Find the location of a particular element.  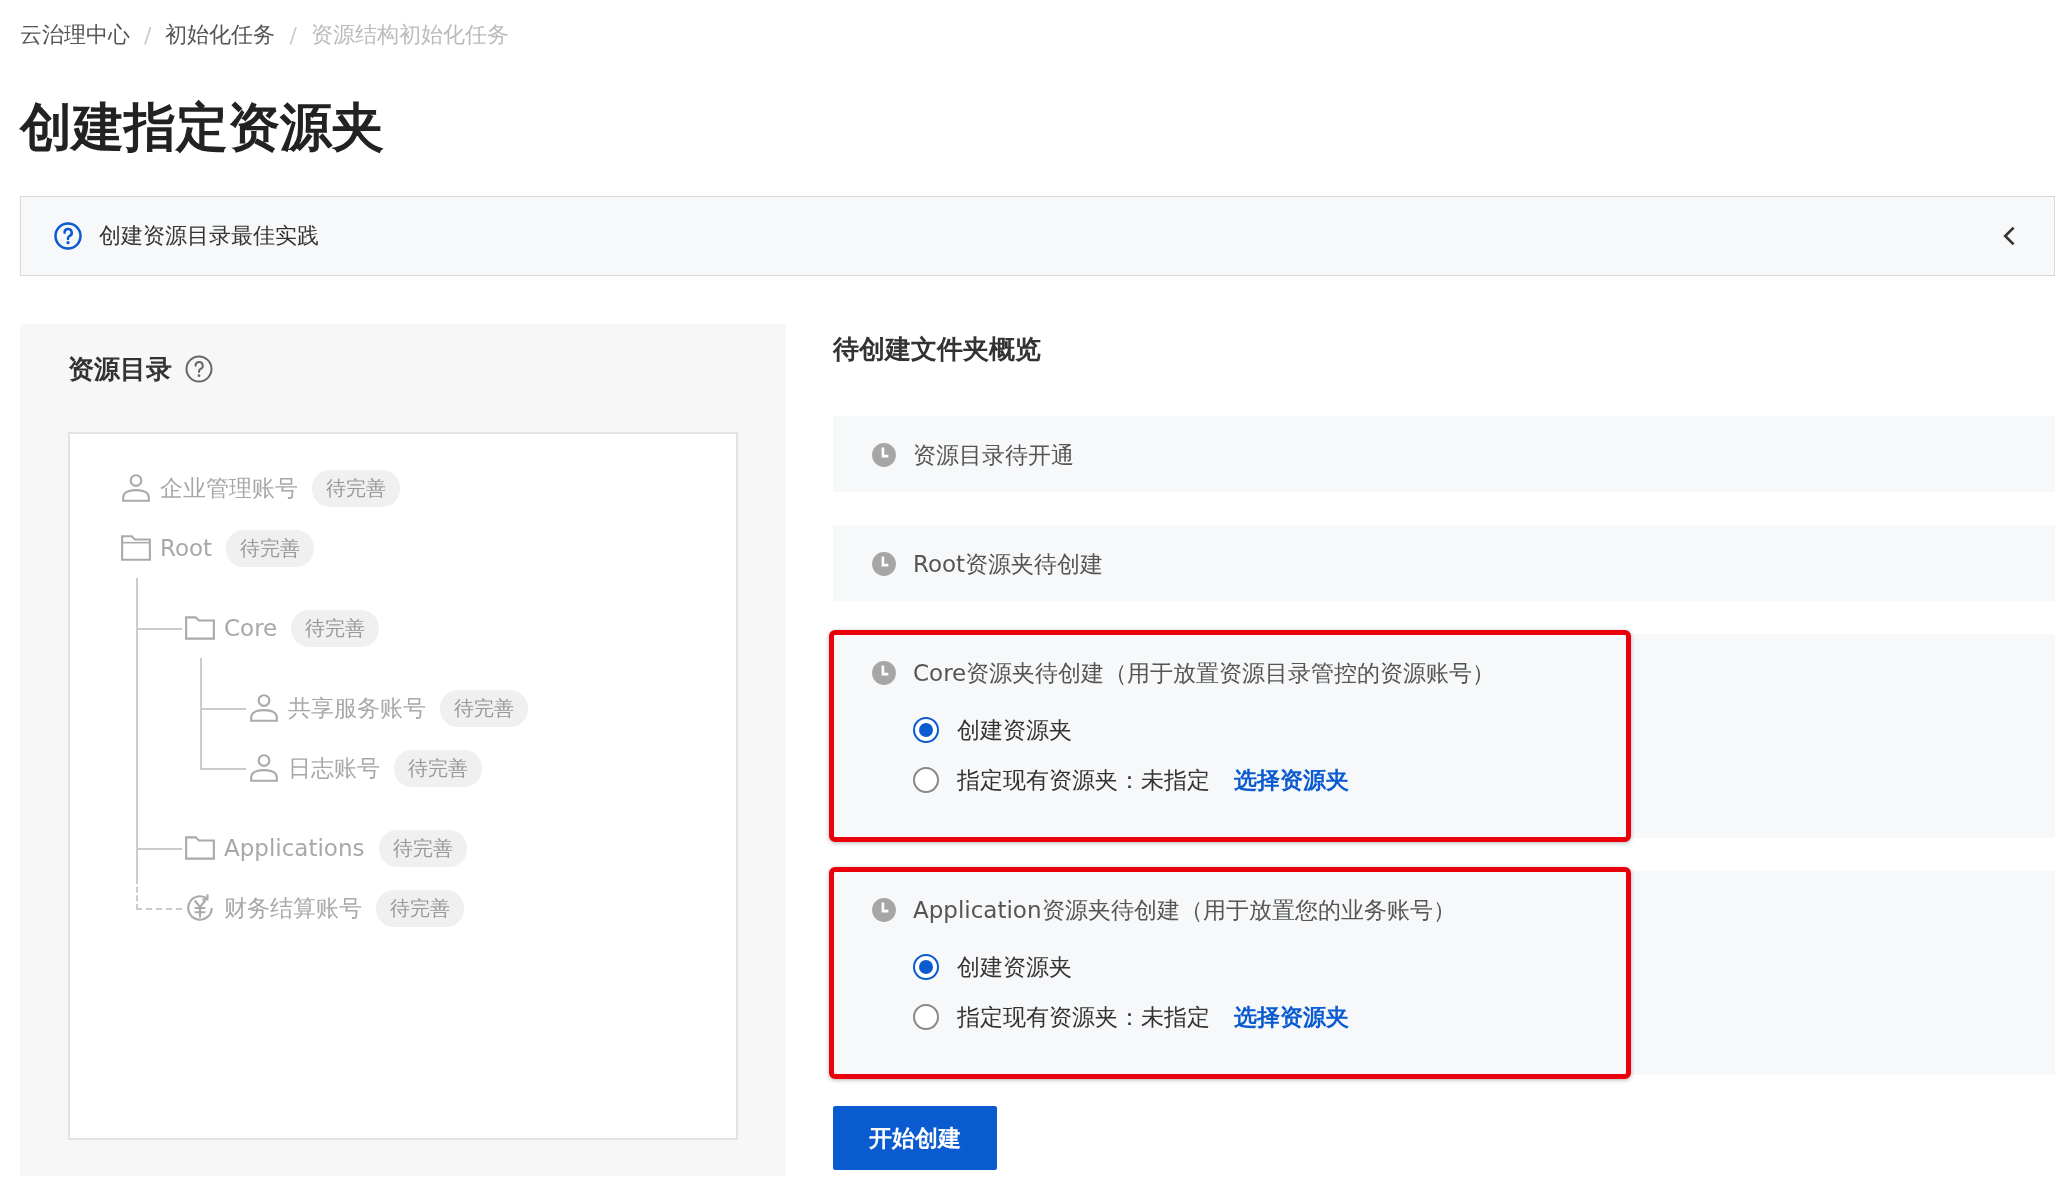

start-button: 开始创建 is located at coordinates (915, 1138).